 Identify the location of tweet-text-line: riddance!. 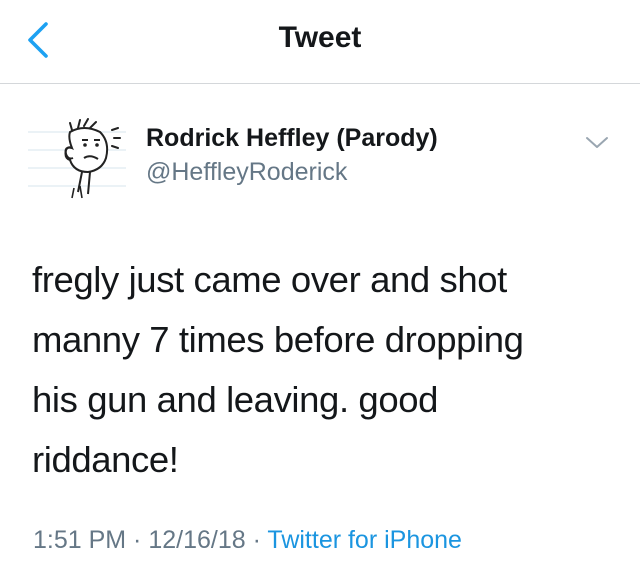
(105, 459).